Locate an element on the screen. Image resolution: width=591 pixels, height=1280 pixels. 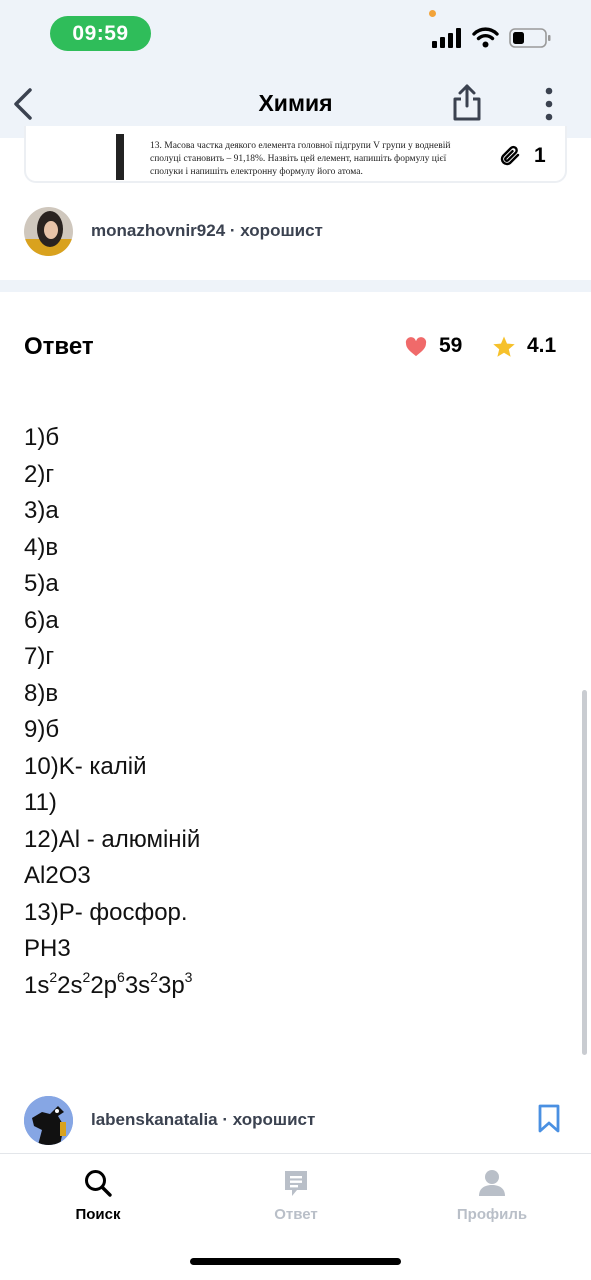
heart-icon is located at coordinates (416, 347).